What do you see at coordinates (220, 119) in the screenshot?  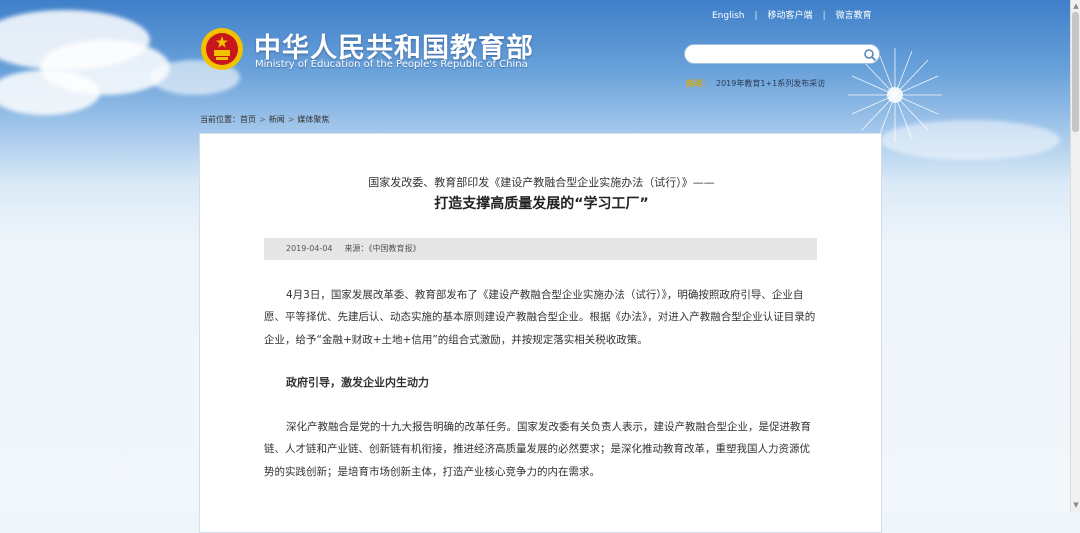 I see `breadcrumb-prefix: 当前位置：` at bounding box center [220, 119].